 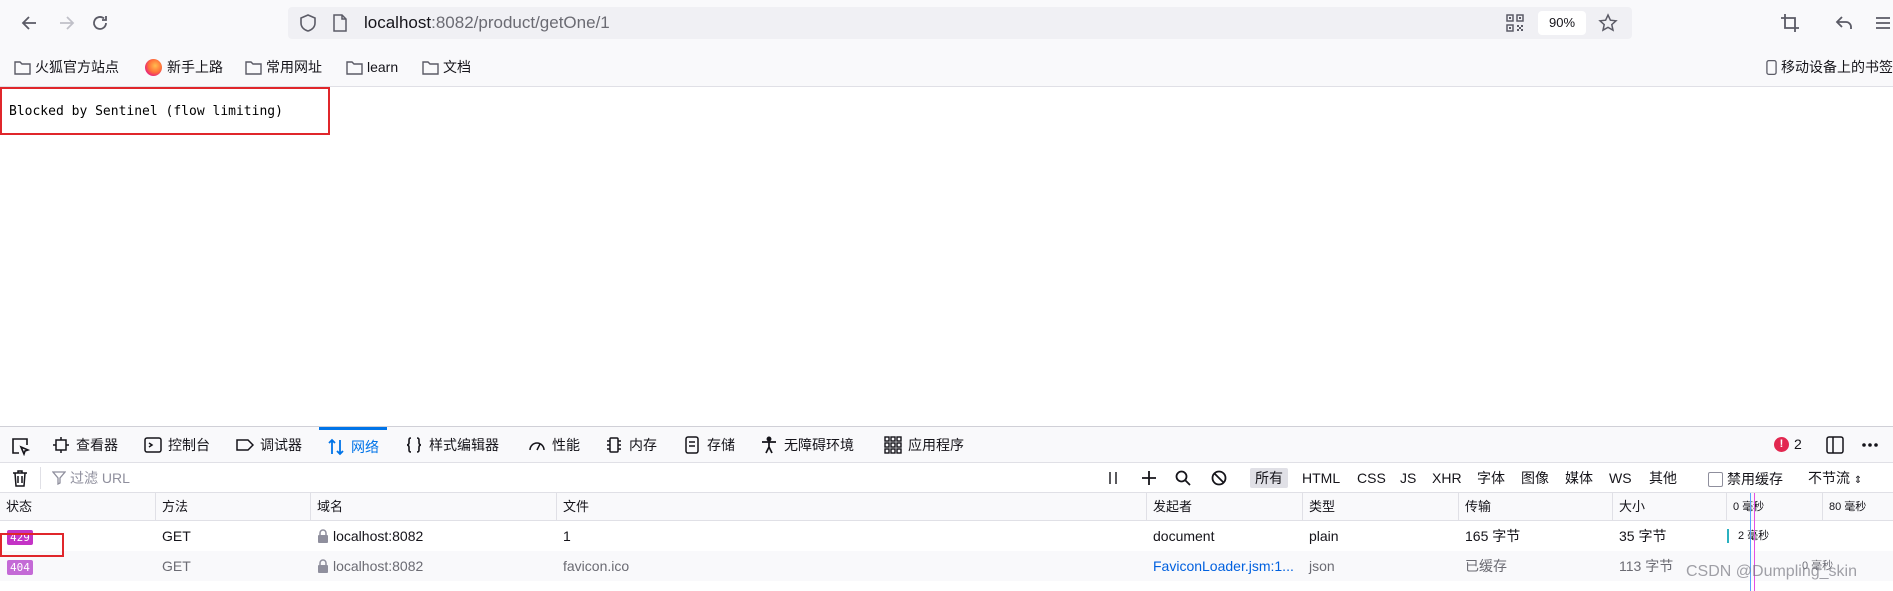 I want to click on domain-cell: localhost:8082, so click(x=433, y=566).